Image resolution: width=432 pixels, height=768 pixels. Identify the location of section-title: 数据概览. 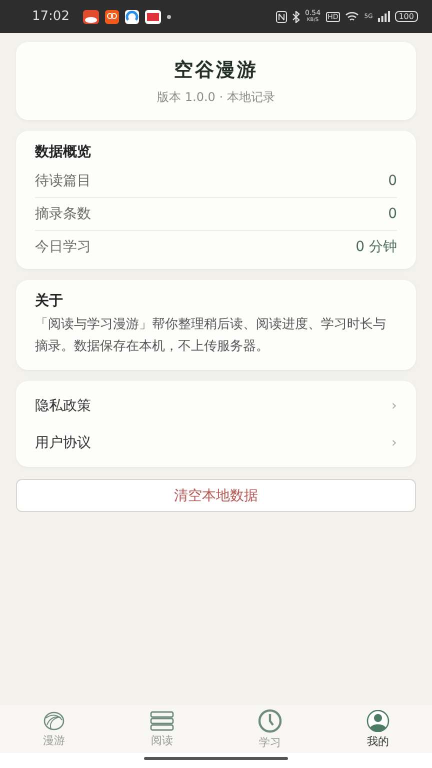
(63, 152).